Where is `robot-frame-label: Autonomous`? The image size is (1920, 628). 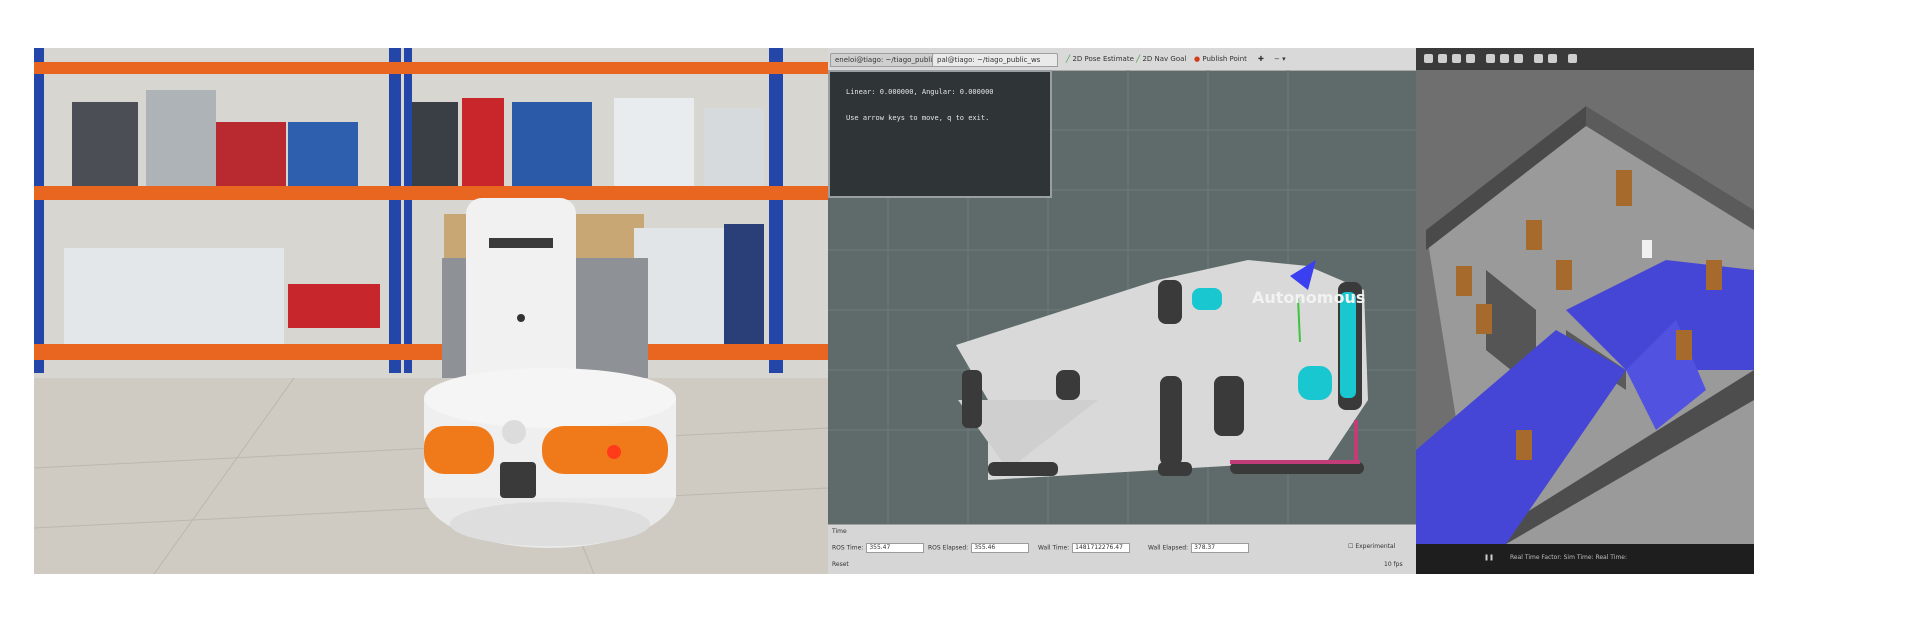
robot-frame-label: Autonomous is located at coordinates (1309, 297).